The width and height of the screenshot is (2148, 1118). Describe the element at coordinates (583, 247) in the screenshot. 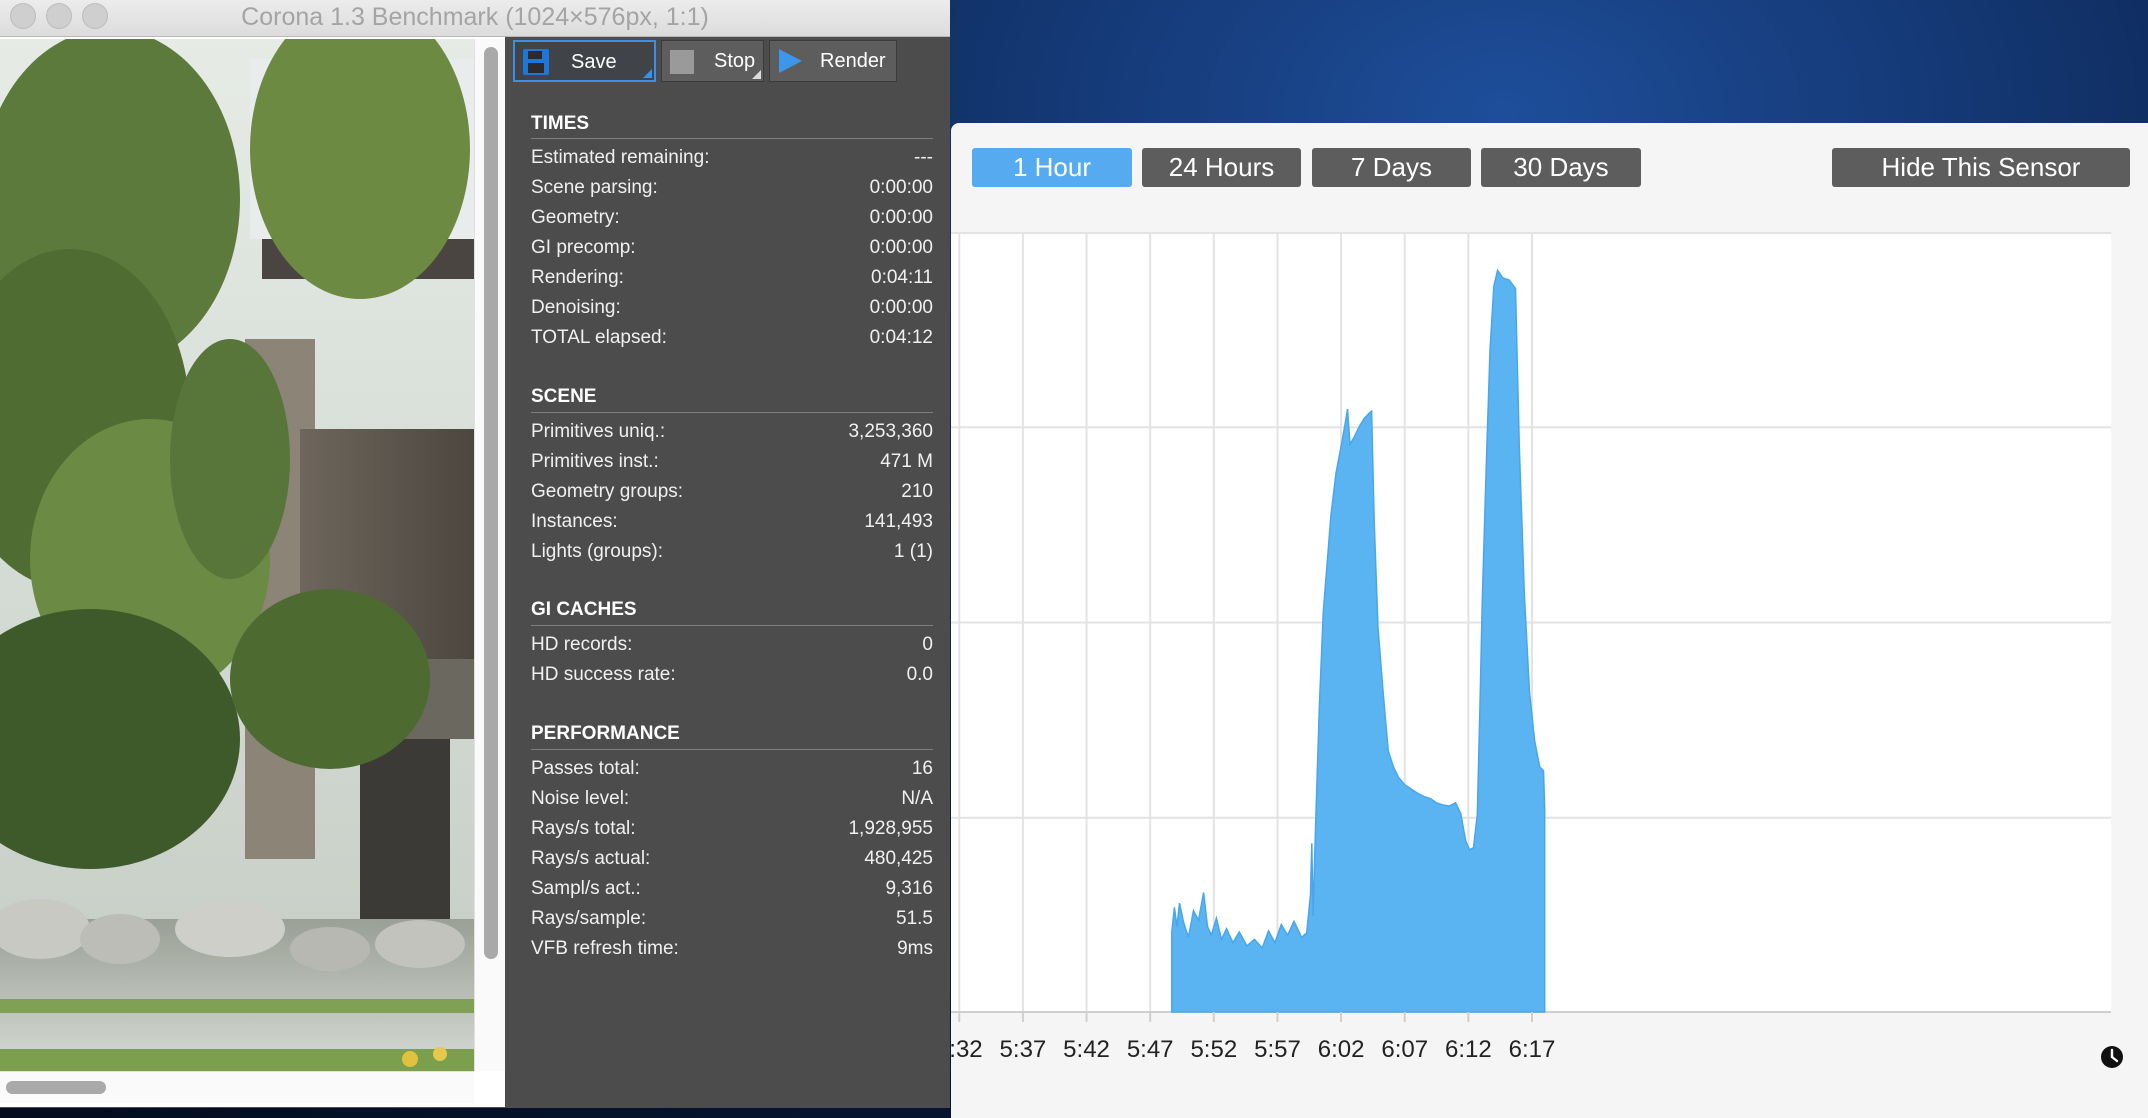

I see `stat-label: GI precomp:` at that location.